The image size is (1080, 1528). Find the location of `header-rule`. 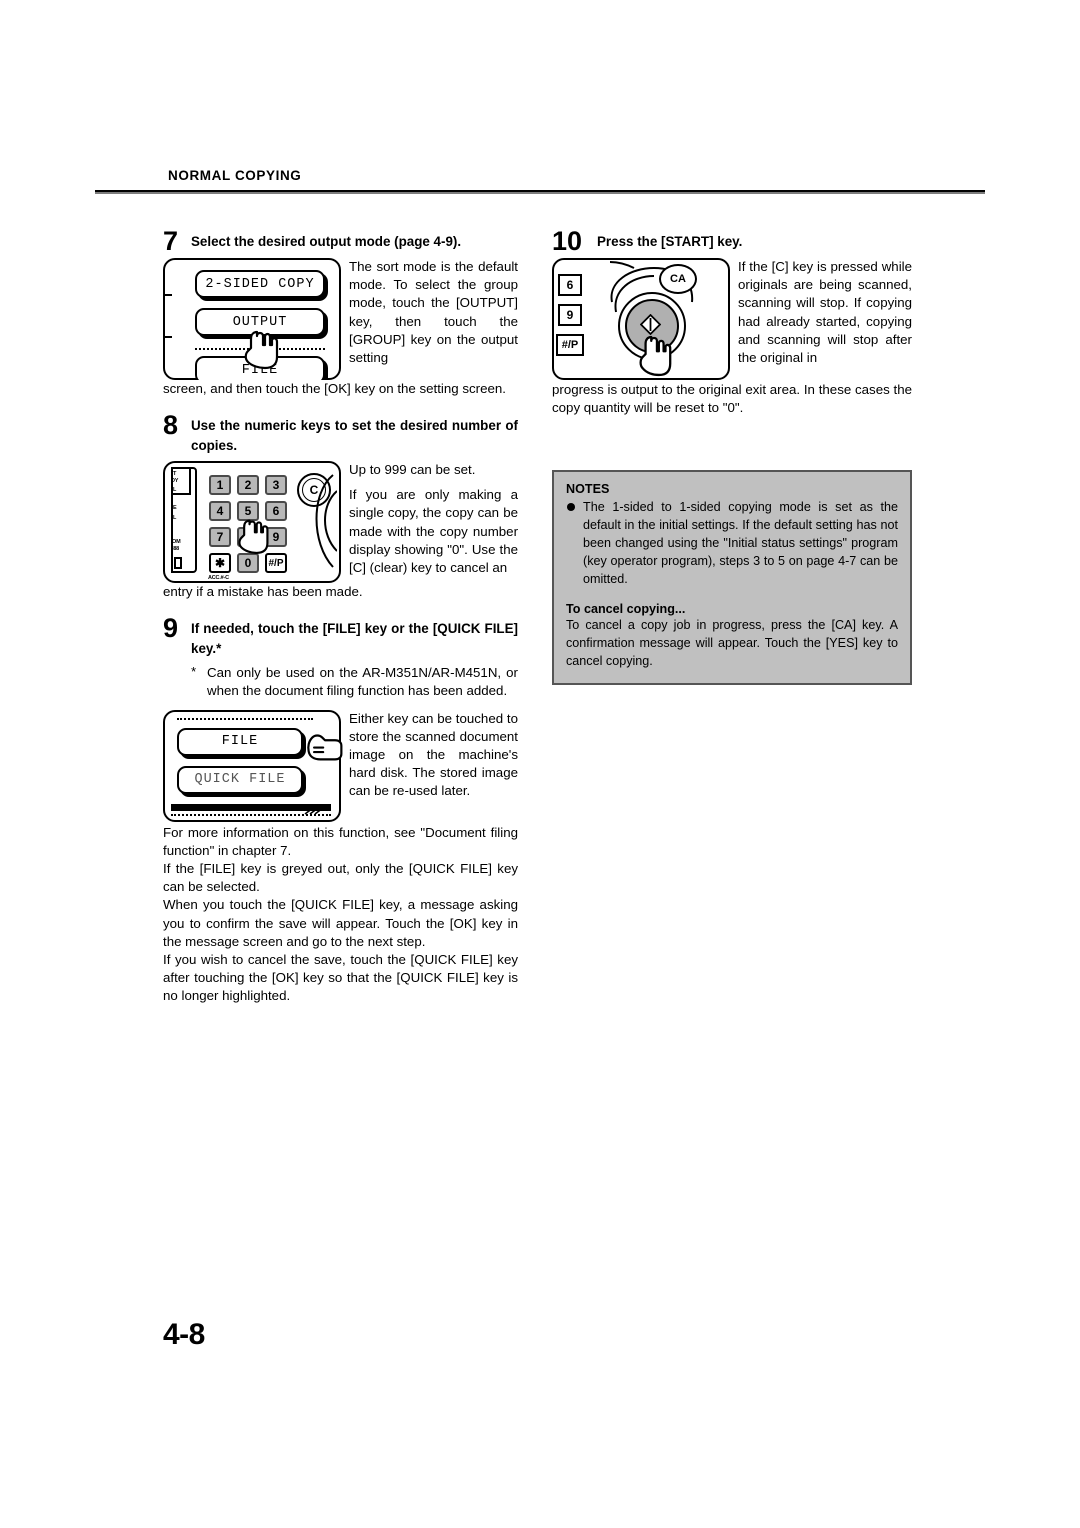

header-rule is located at coordinates (540, 192).